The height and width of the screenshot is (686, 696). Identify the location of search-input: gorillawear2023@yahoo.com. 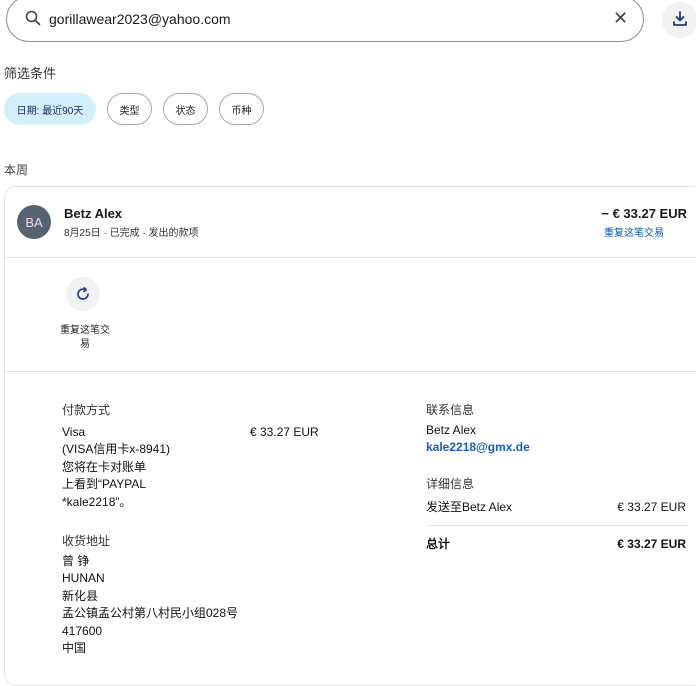
(140, 19).